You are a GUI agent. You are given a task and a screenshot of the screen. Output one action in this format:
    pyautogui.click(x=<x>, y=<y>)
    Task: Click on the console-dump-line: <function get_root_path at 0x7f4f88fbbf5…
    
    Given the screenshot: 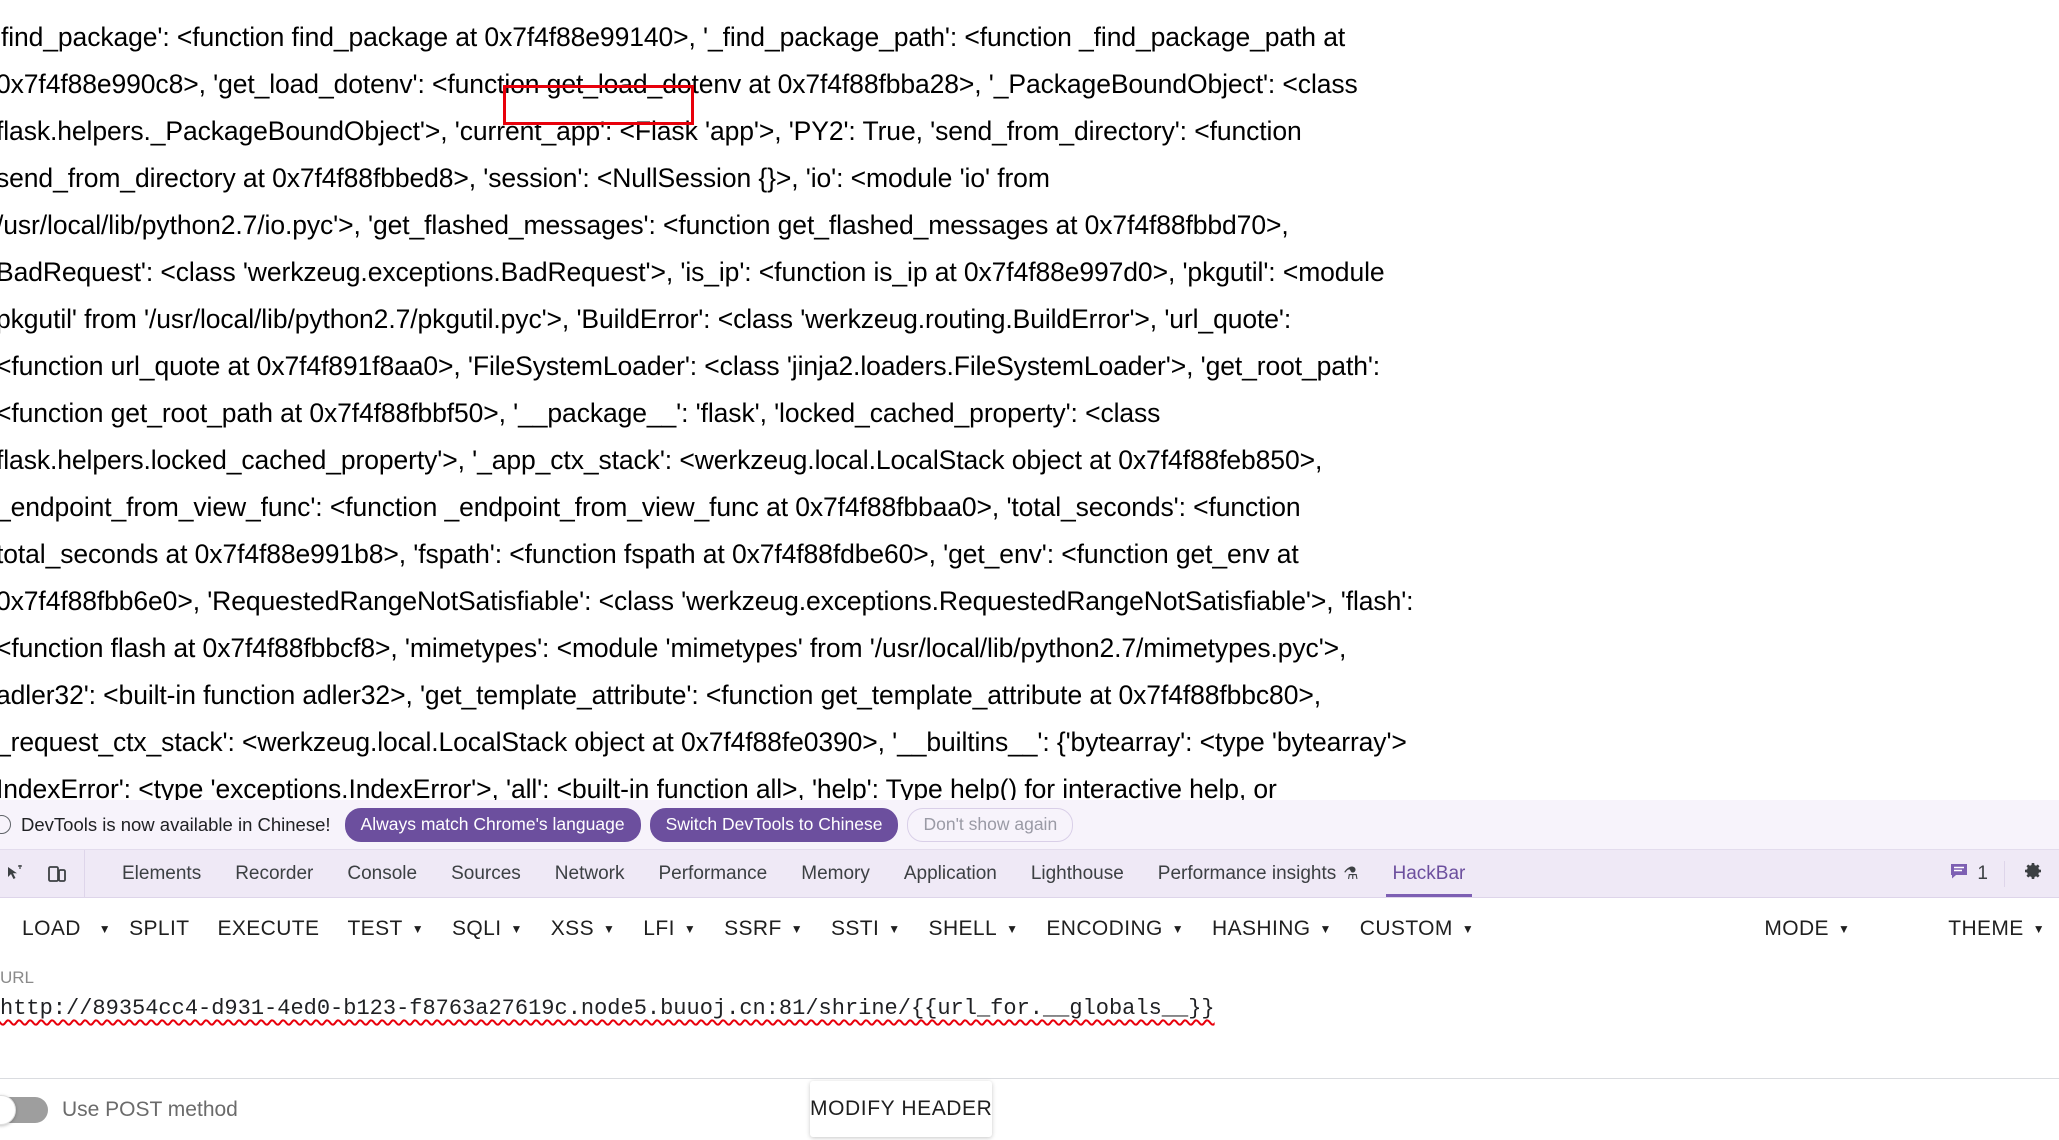 What is the action you would take?
    pyautogui.click(x=580, y=413)
    